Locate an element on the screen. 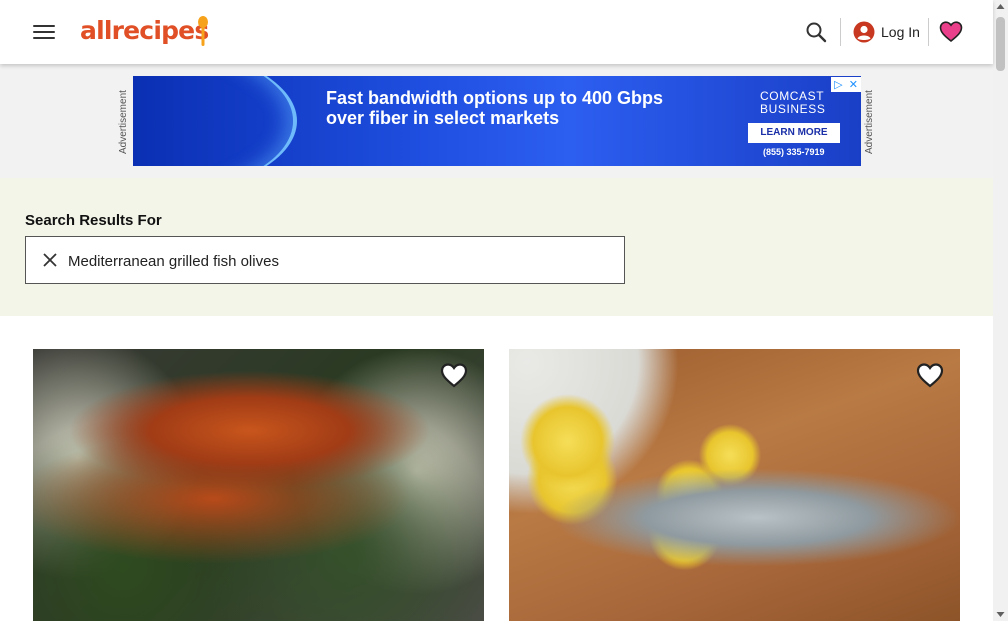  page-scrollbar is located at coordinates (1000, 310).